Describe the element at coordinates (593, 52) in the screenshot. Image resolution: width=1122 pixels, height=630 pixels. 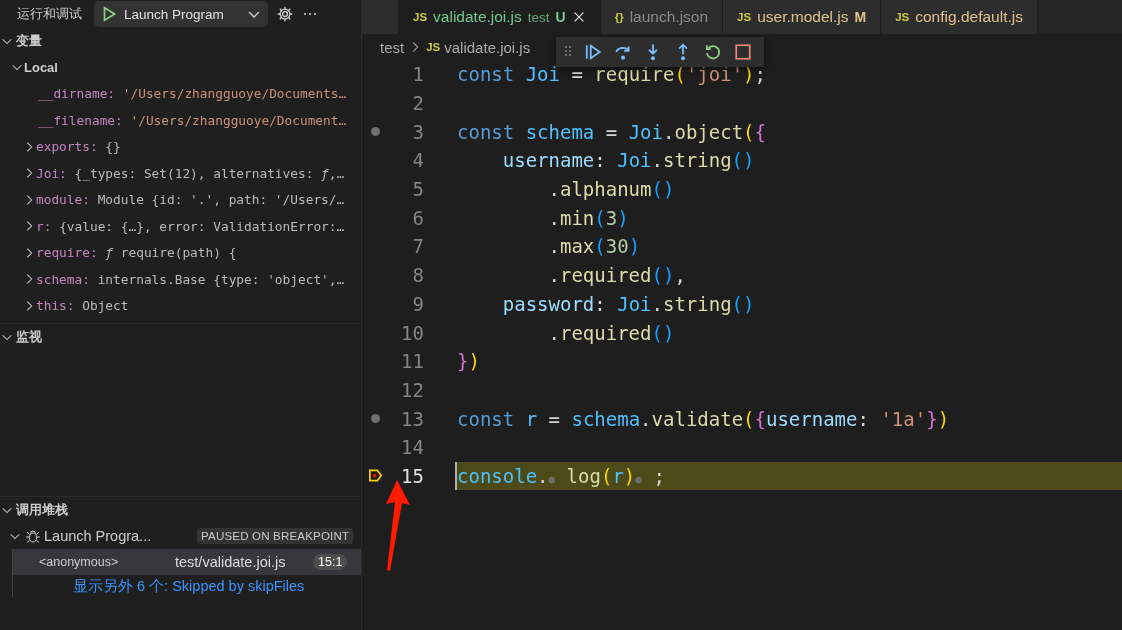
I see `continue-icon` at that location.